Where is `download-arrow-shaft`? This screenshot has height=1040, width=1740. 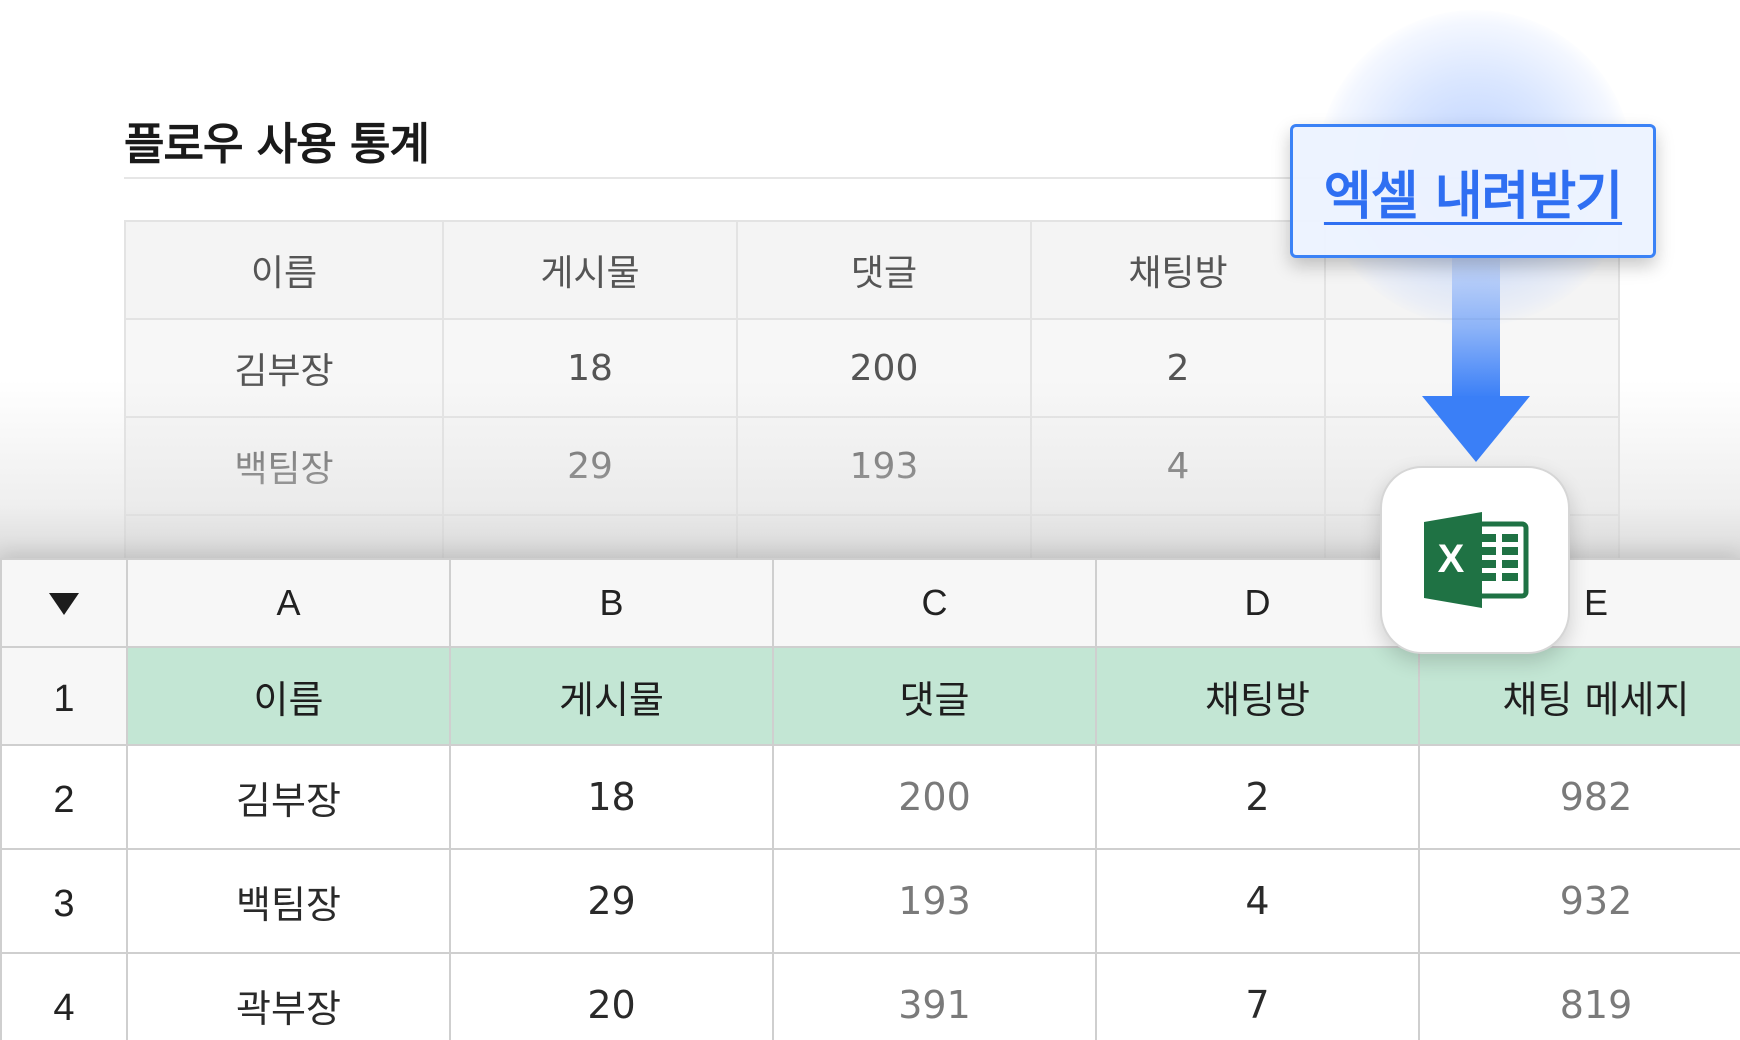 download-arrow-shaft is located at coordinates (1476, 328).